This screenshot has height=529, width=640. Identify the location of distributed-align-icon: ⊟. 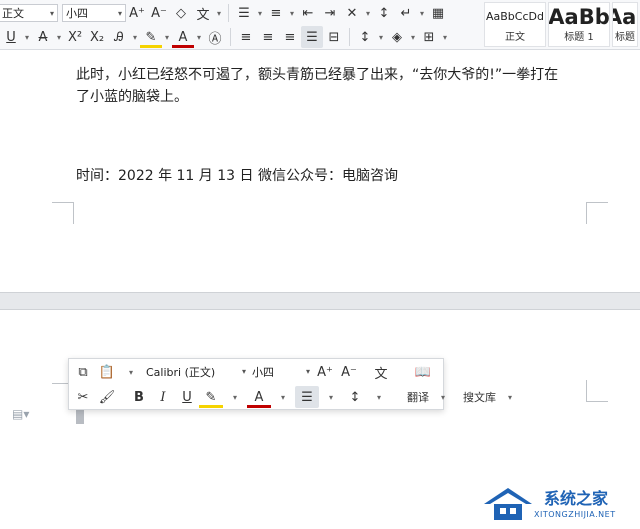
(334, 37).